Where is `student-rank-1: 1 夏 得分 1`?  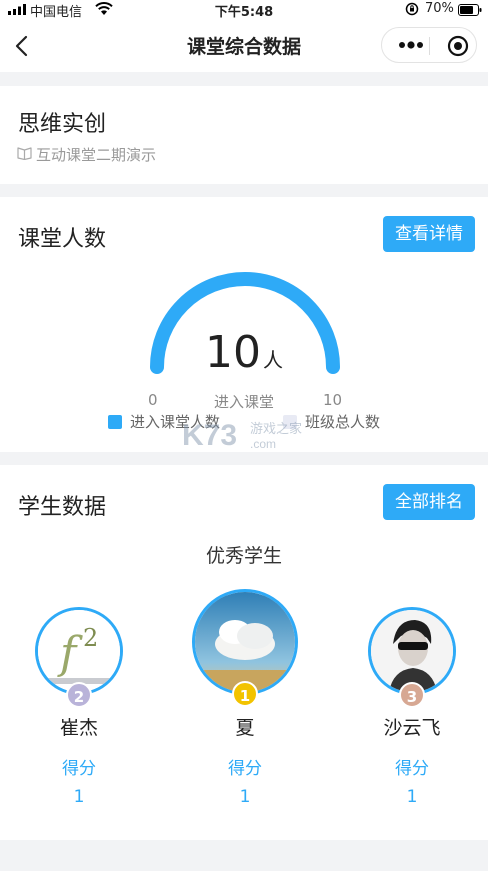 student-rank-1: 1 夏 得分 1 is located at coordinates (245, 698).